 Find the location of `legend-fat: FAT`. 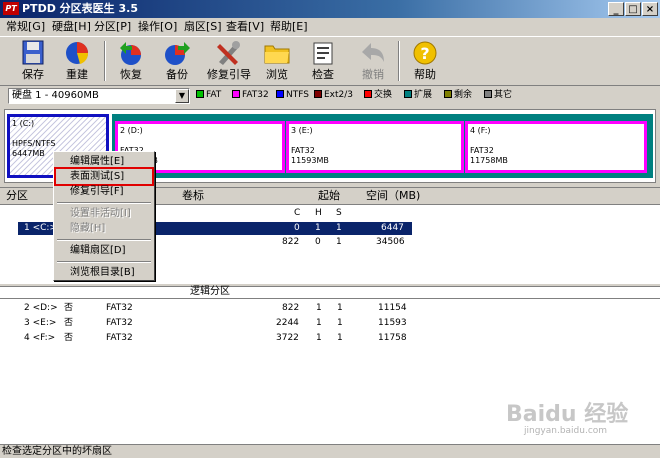

legend-fat: FAT is located at coordinates (208, 95).